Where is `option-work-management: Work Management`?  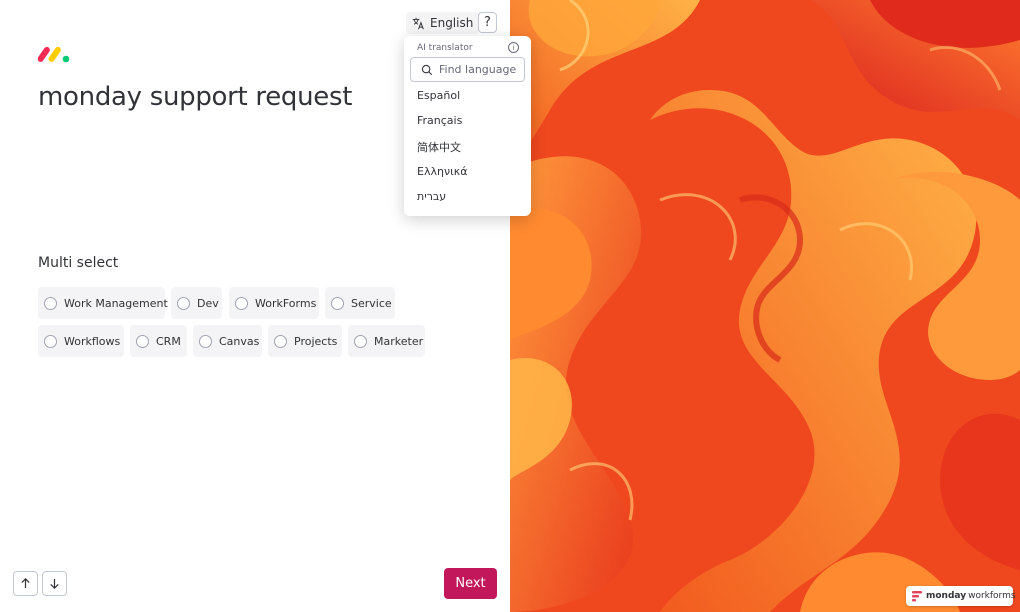 option-work-management: Work Management is located at coordinates (103, 303).